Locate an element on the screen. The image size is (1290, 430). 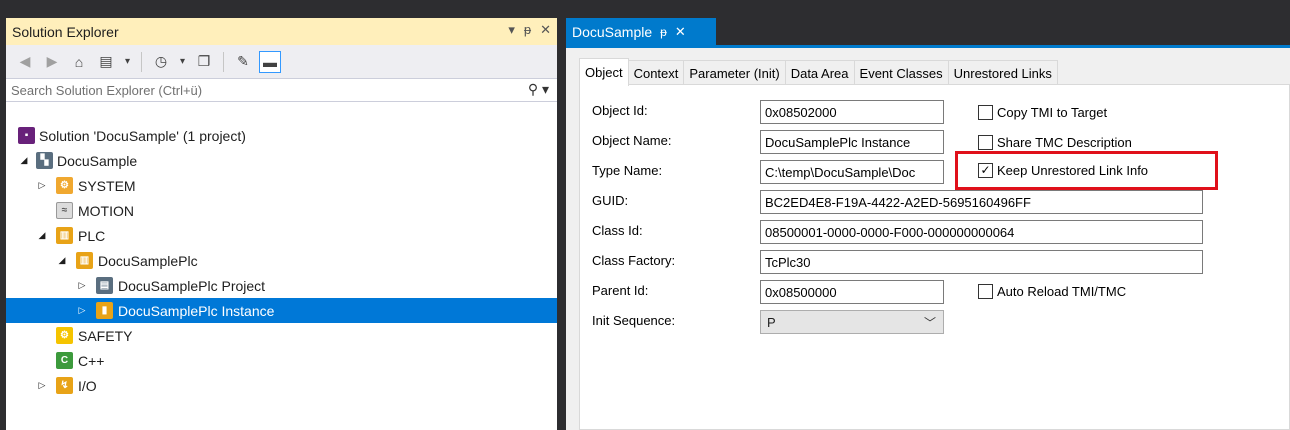
tree-node-motion: ≈ MOTION is located at coordinates (281, 210).